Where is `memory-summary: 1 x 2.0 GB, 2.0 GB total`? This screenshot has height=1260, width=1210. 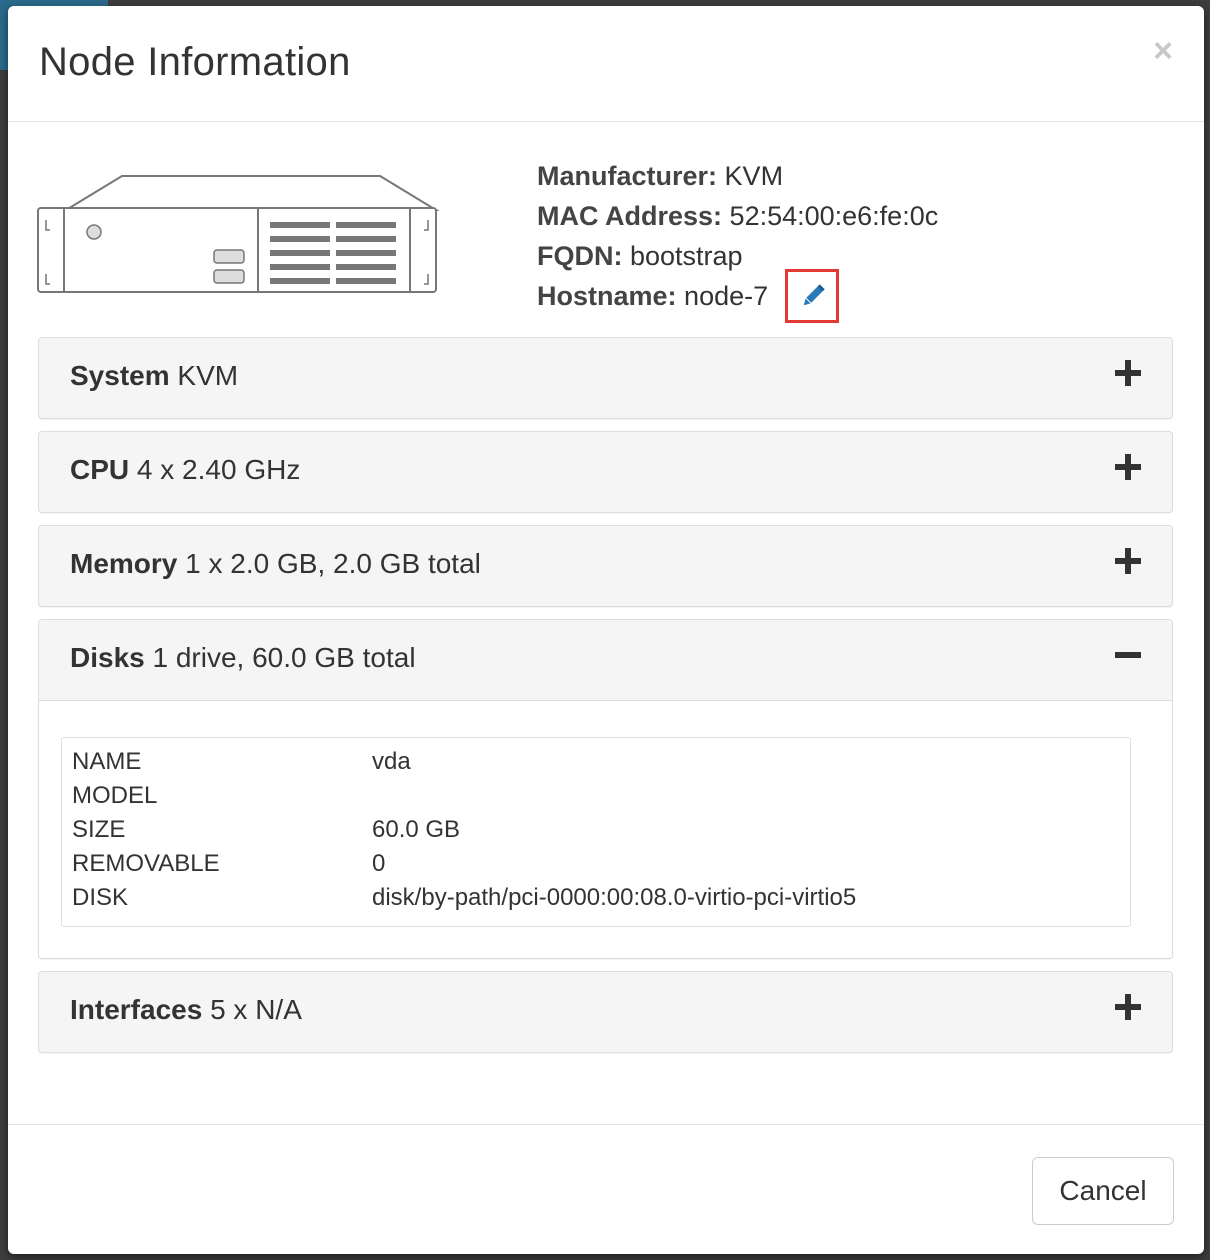
memory-summary: 1 x 2.0 GB, 2.0 GB total is located at coordinates (333, 563).